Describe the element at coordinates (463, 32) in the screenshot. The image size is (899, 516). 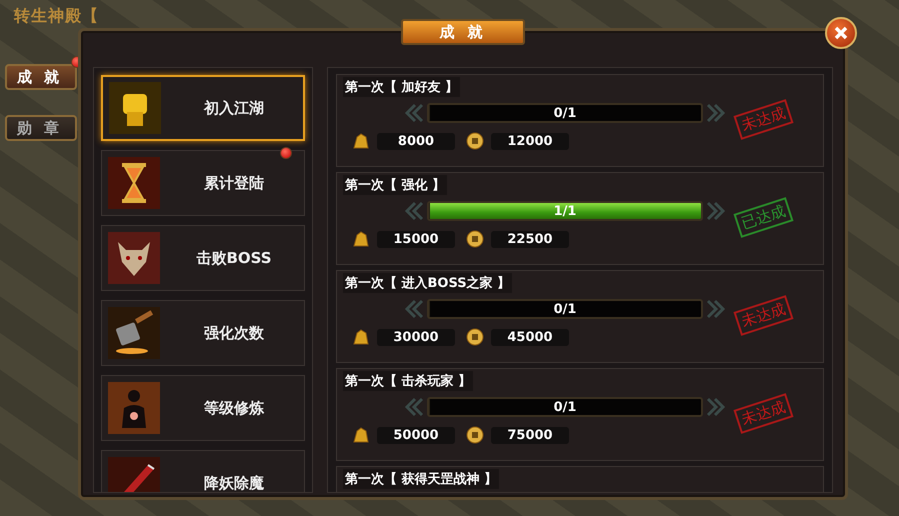
I see `dialog-title: 成 就` at that location.